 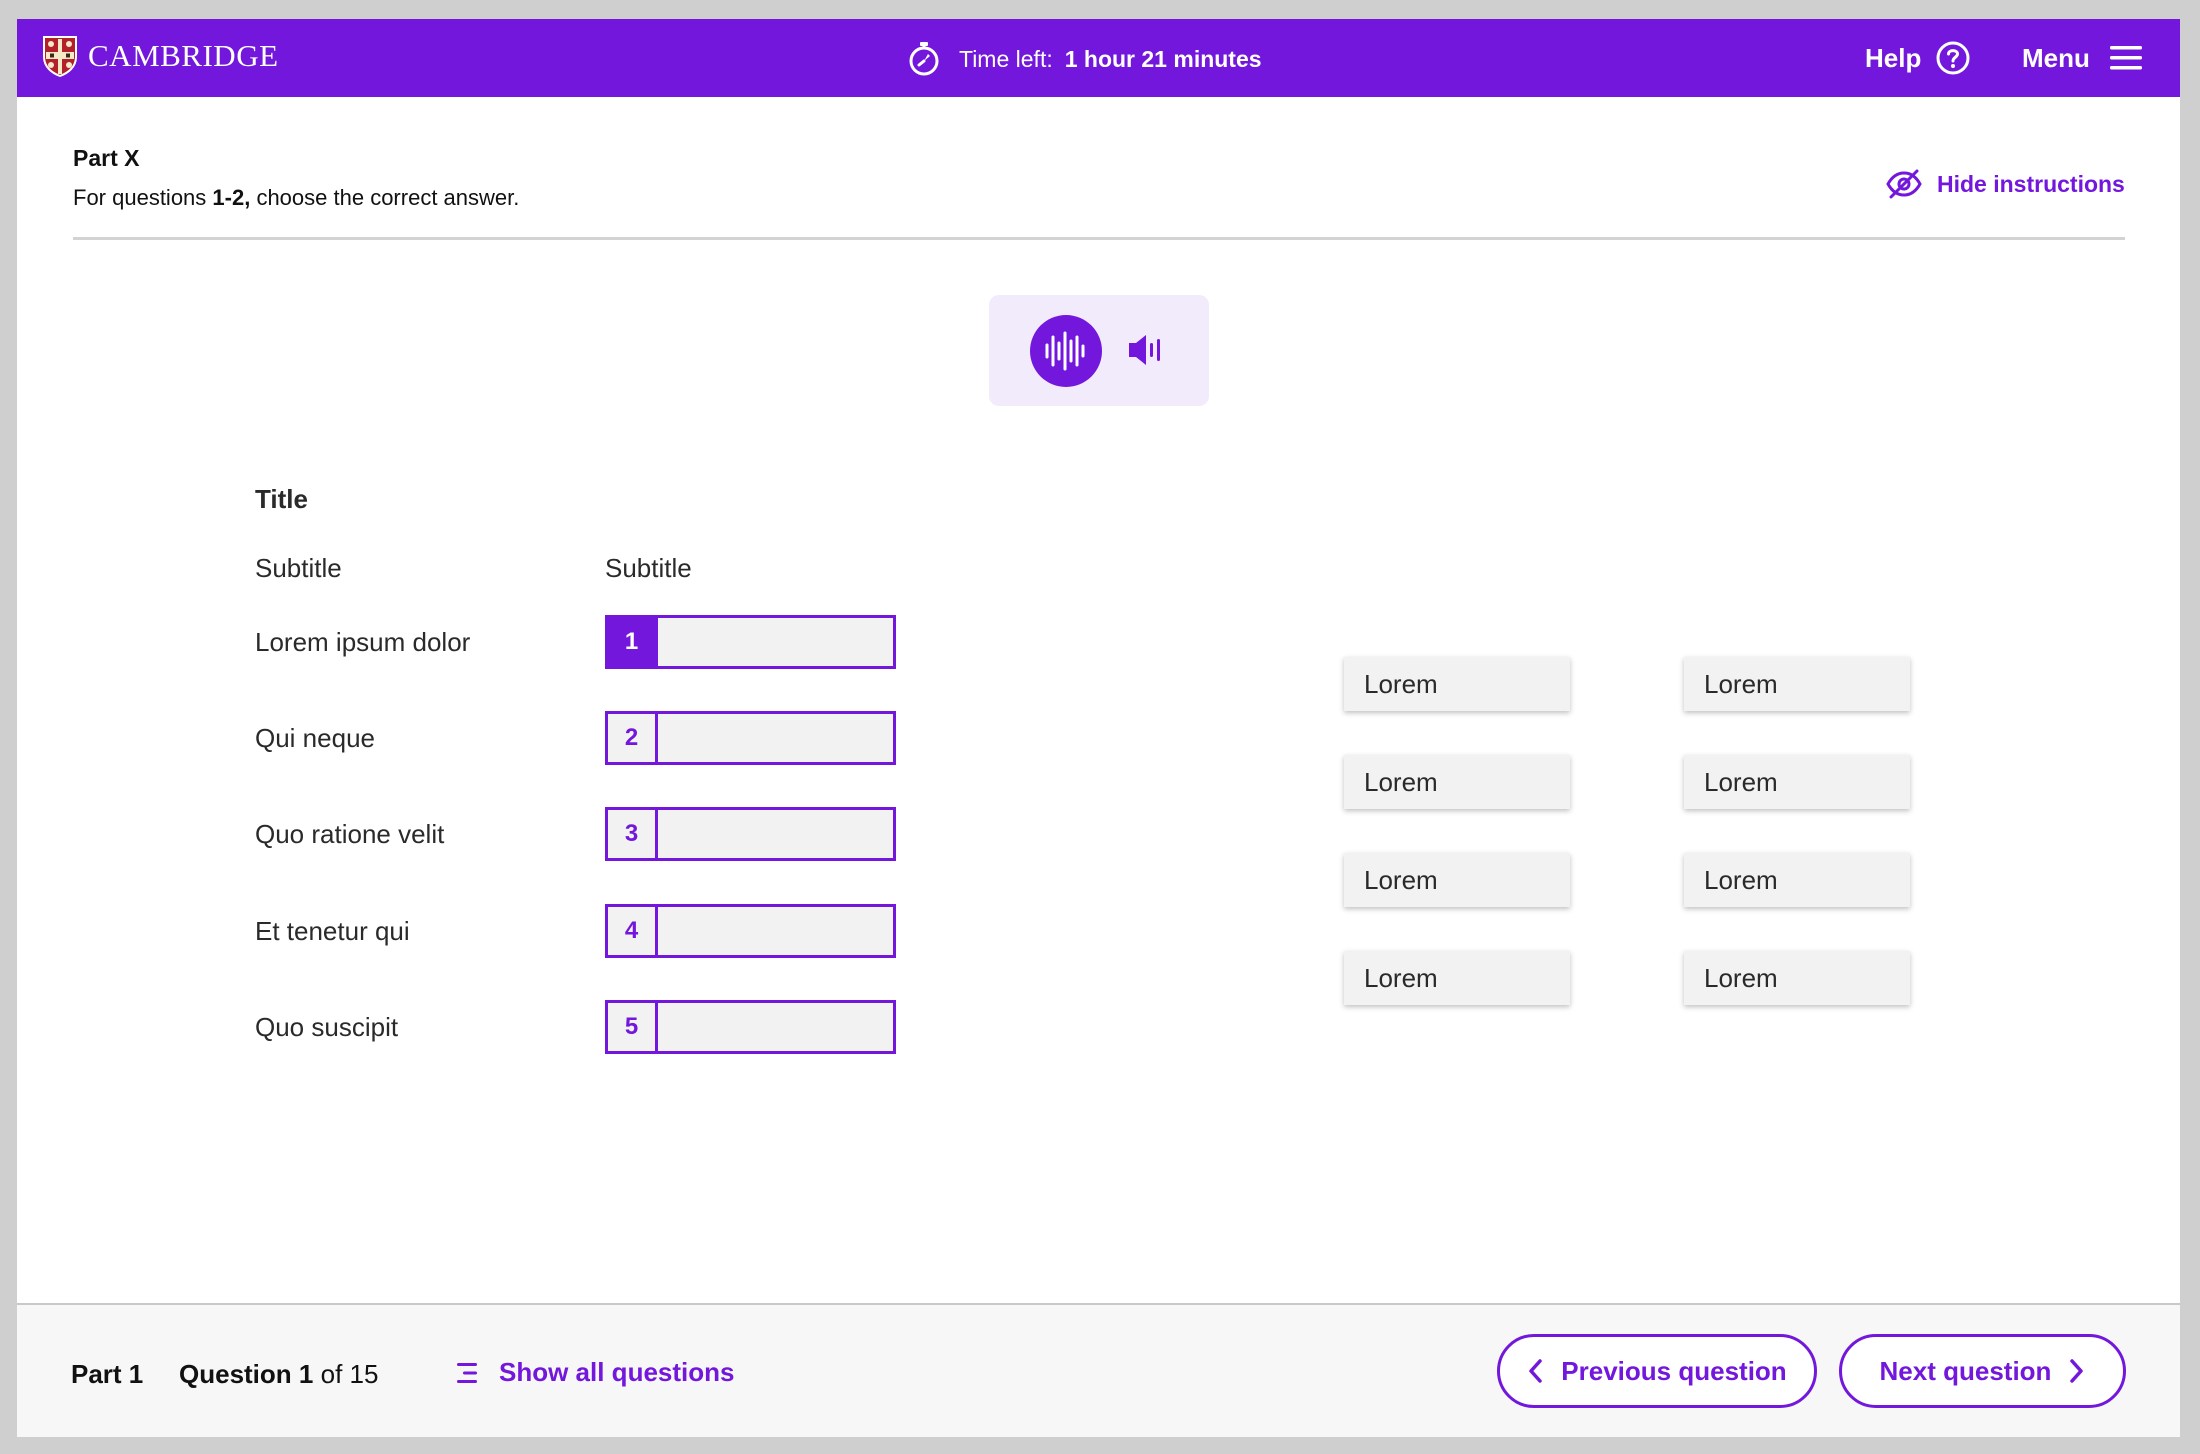 I want to click on next-question-label: Next question, so click(x=1965, y=1370).